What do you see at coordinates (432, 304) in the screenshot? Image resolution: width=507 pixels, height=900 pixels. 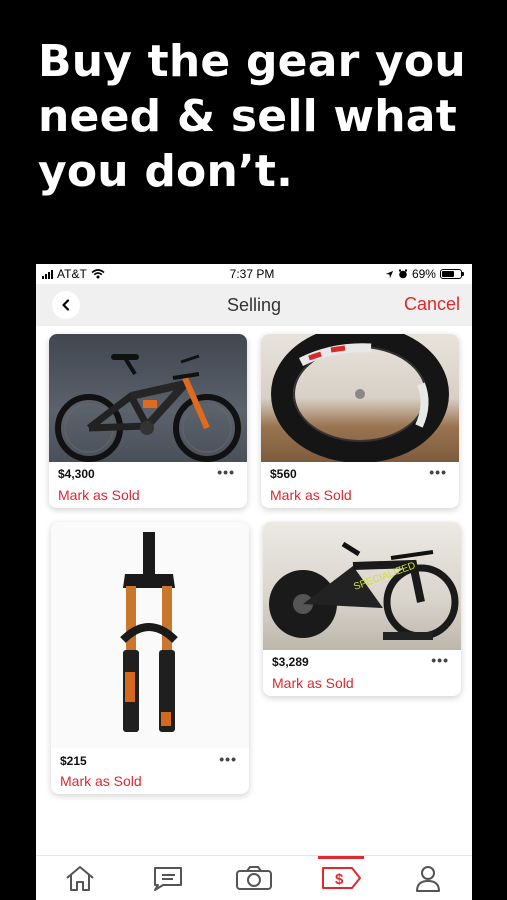 I see `cancel-button: Cancel` at bounding box center [432, 304].